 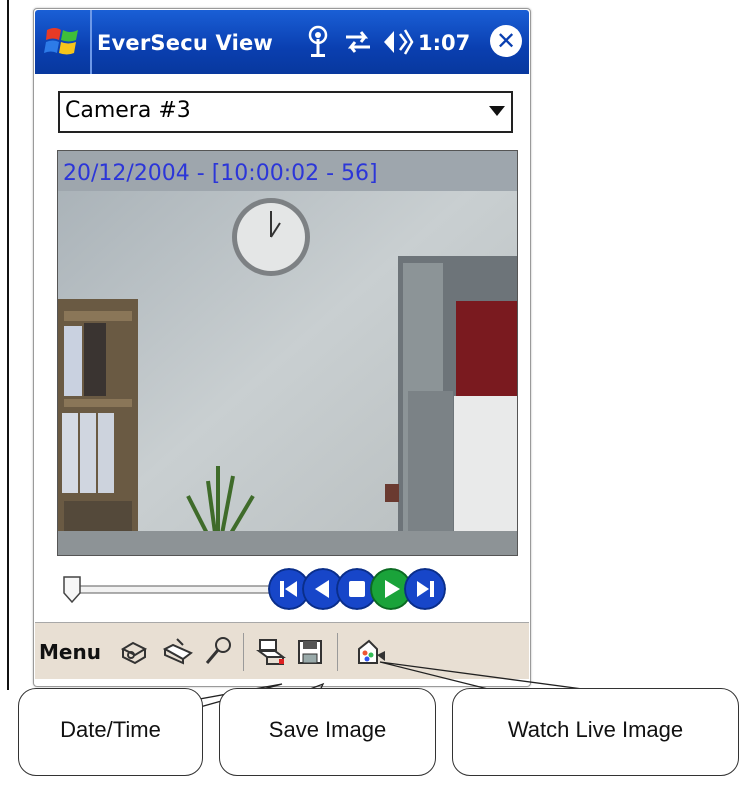 I want to click on date-time-icon, so click(x=272, y=652).